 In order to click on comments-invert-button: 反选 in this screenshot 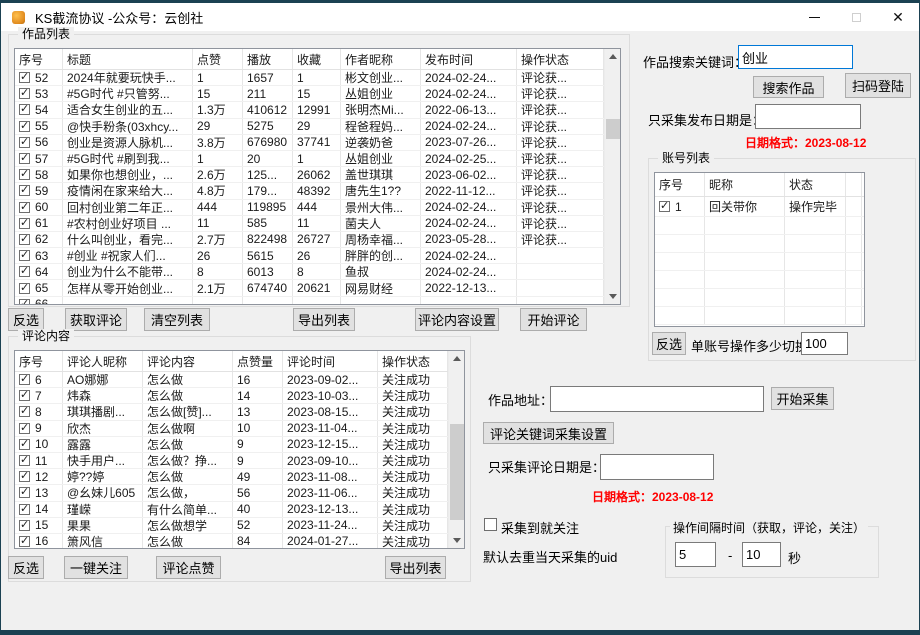, I will do `click(26, 567)`.